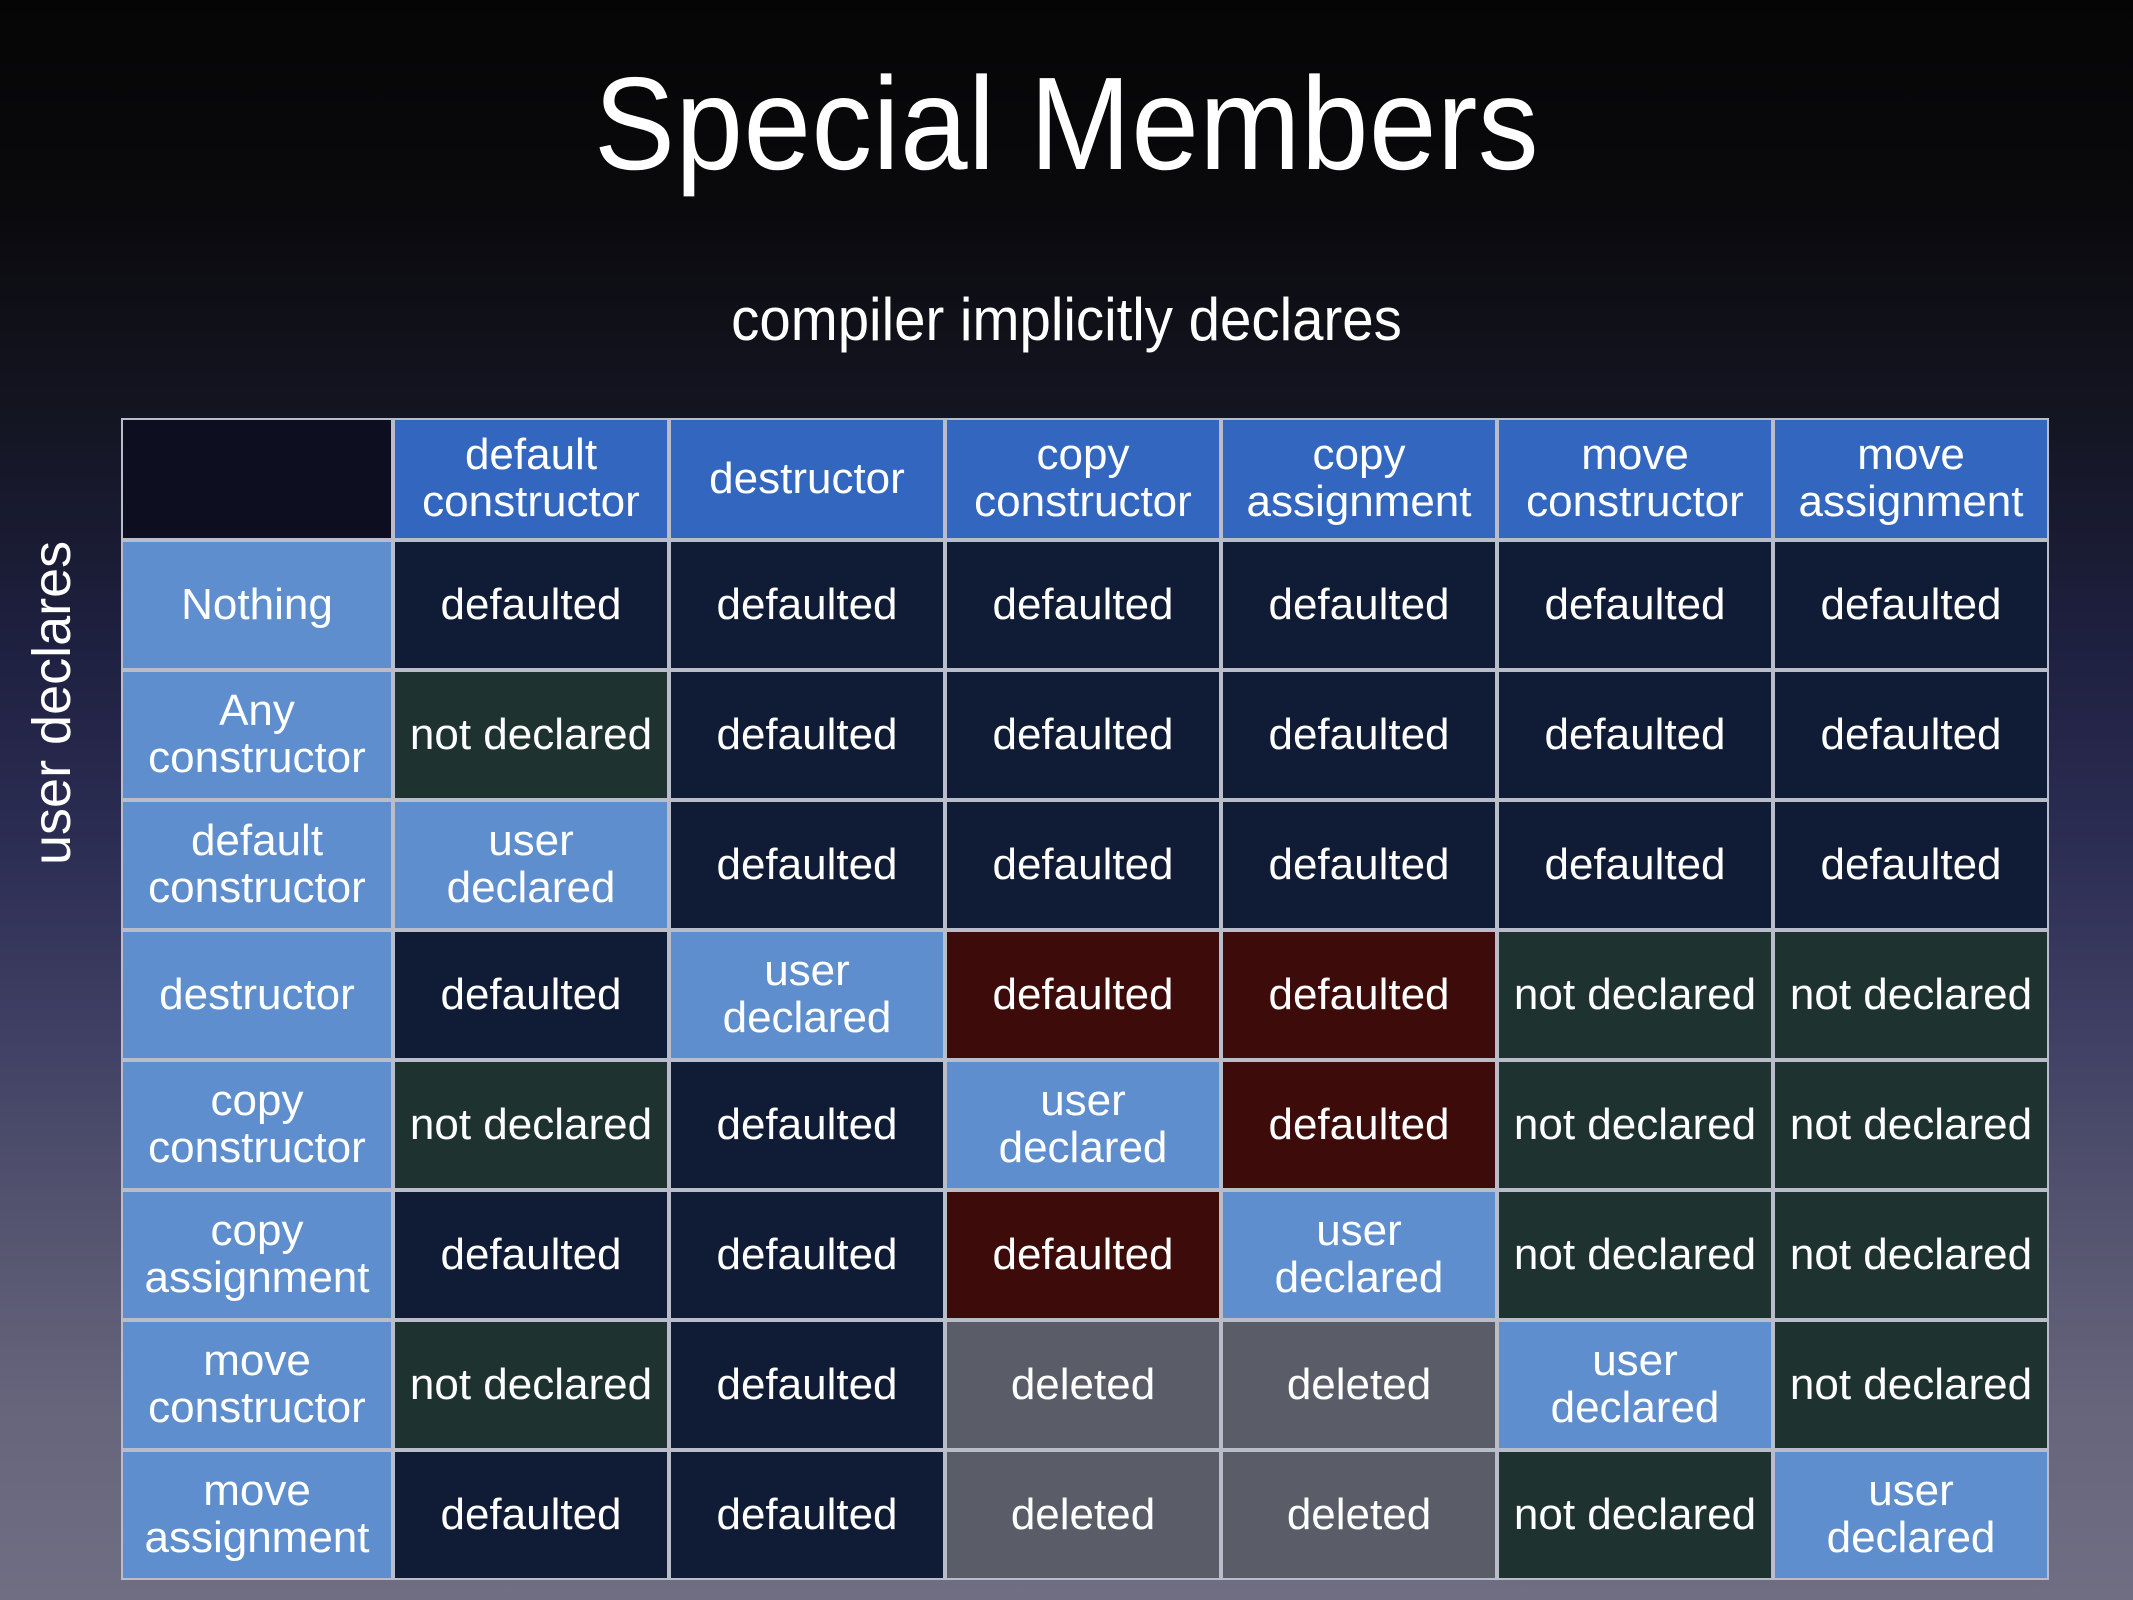 The image size is (2133, 1600). I want to click on matrix-cell-r1-c3: defaulted, so click(1359, 735).